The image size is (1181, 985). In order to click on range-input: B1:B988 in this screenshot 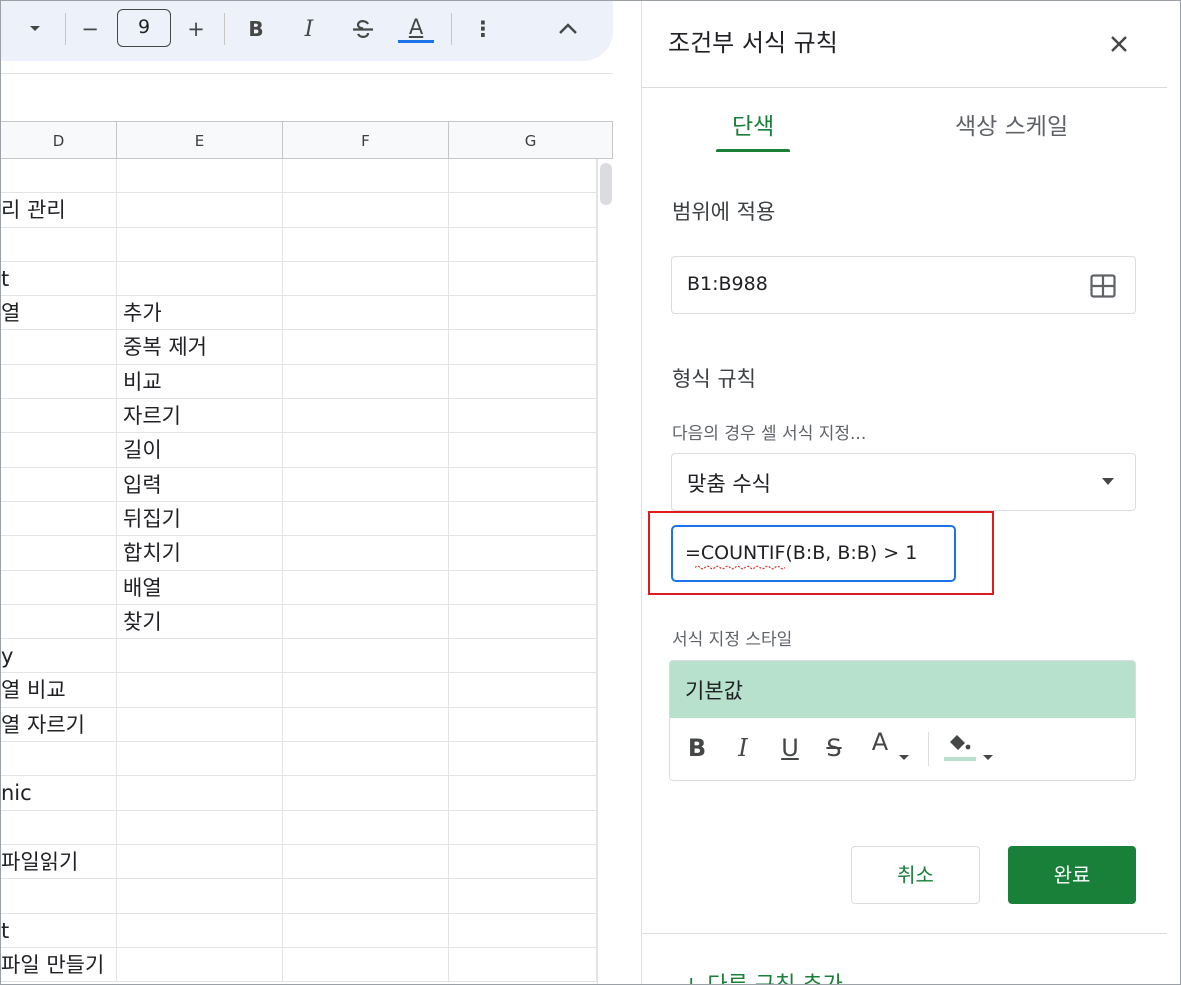, I will do `click(903, 285)`.